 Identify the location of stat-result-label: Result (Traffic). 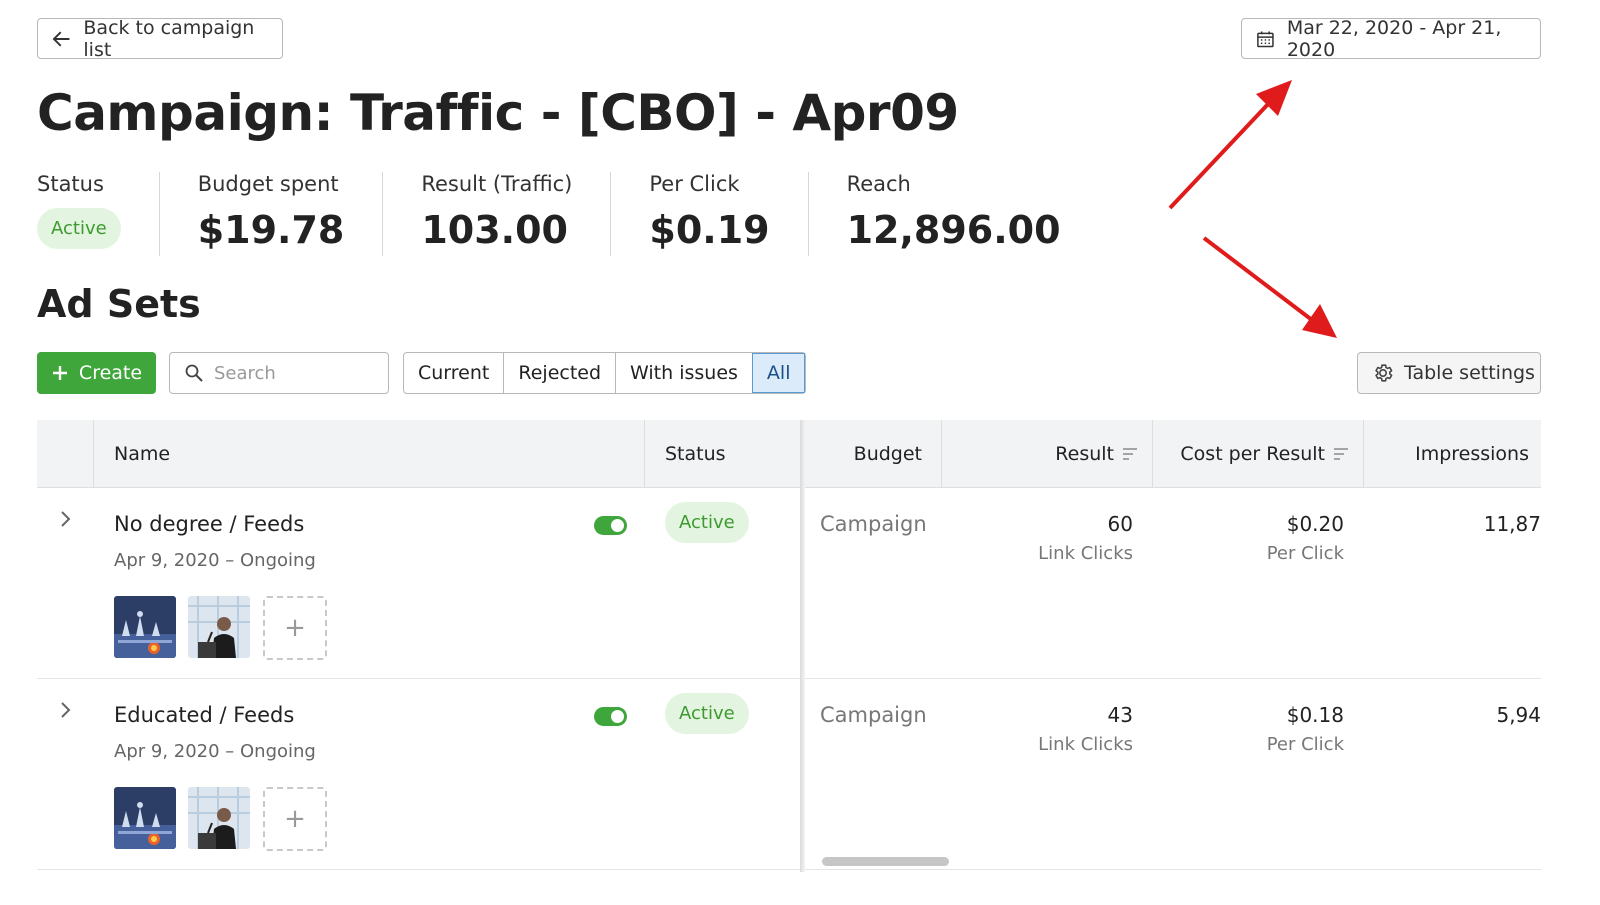
(497, 184).